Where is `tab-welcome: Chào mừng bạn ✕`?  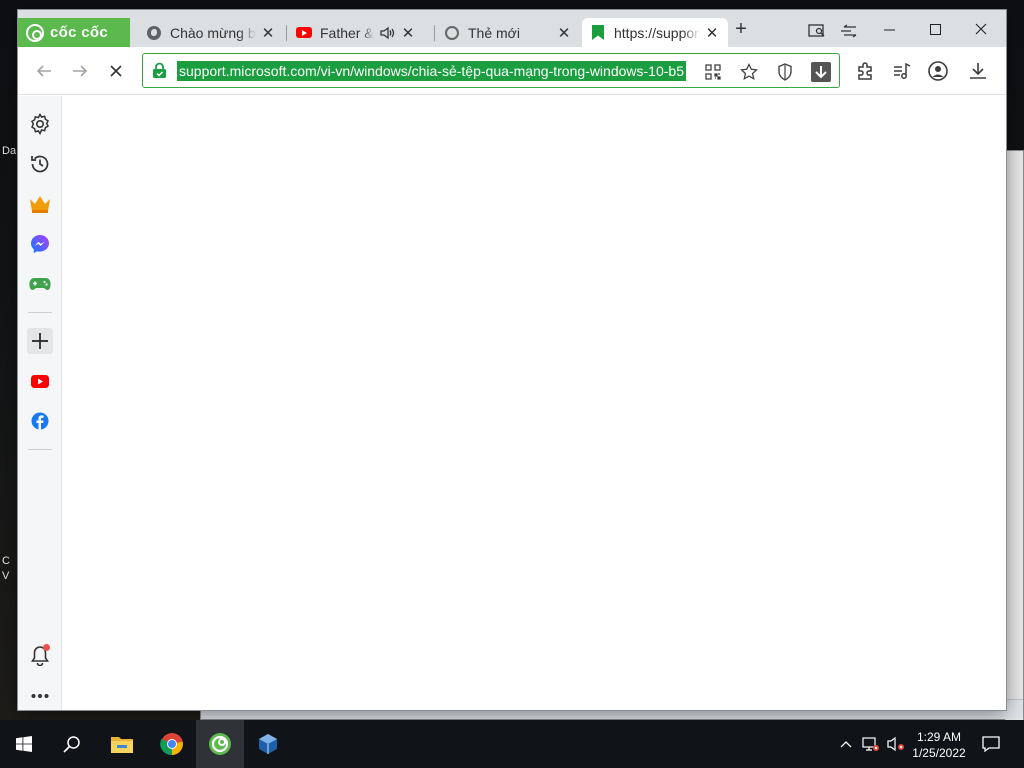
tab-welcome: Chào mừng bạn ✕ is located at coordinates (211, 32).